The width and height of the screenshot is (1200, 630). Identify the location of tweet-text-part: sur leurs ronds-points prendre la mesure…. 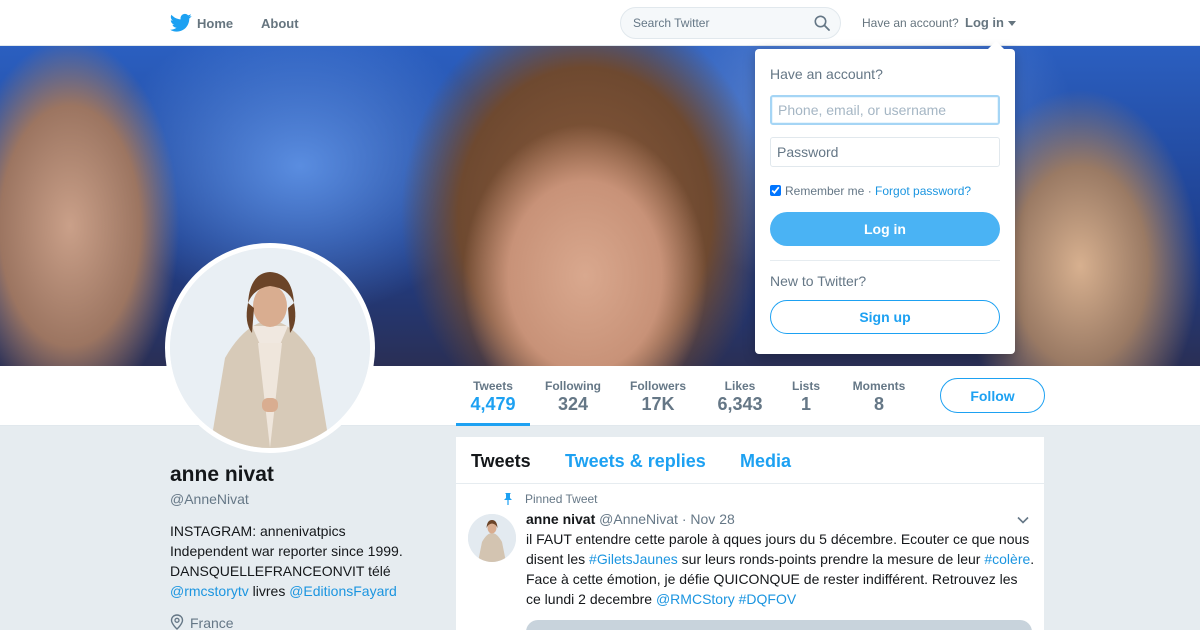
(831, 559).